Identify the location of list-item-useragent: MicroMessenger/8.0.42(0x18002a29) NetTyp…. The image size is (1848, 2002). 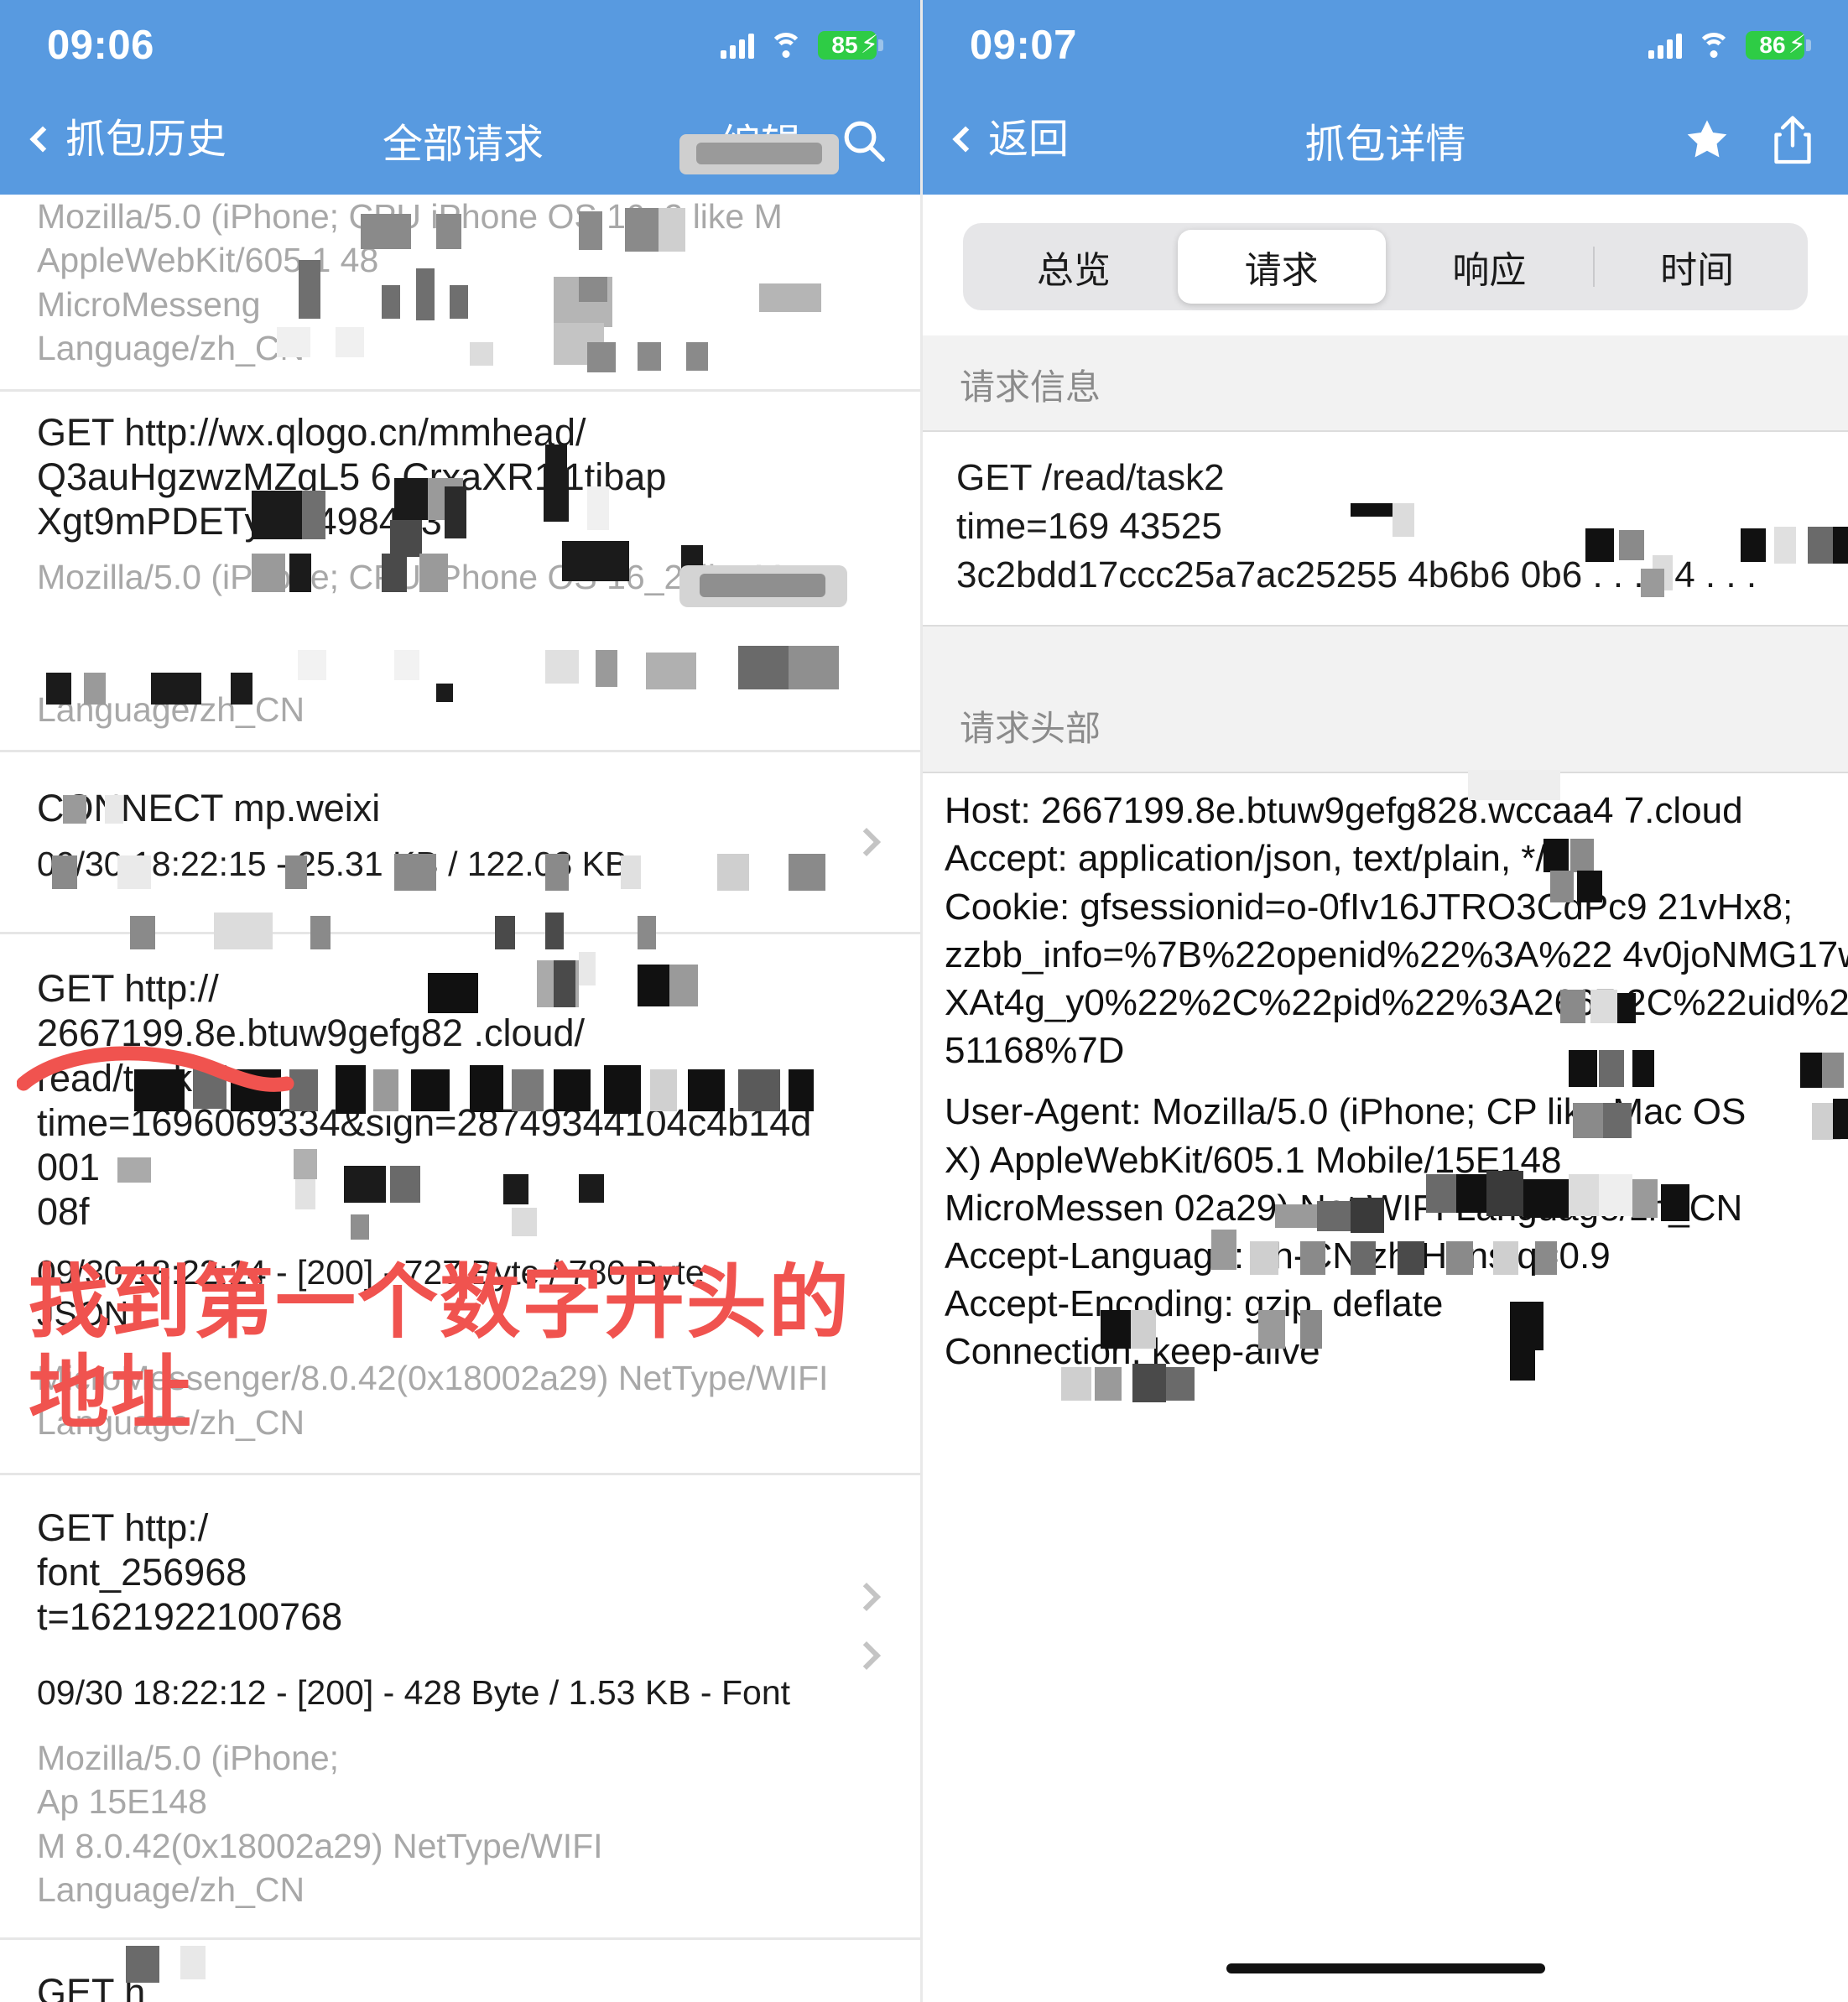
(433, 1400).